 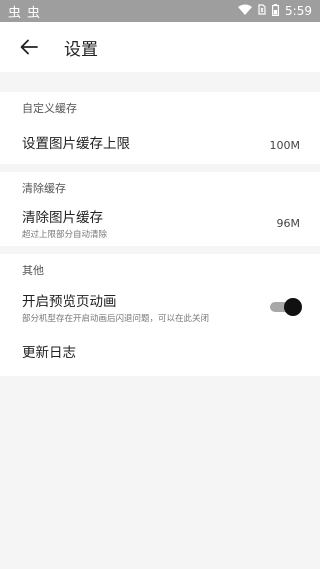 I want to click on status-left: 虫 虫, so click(x=24, y=11).